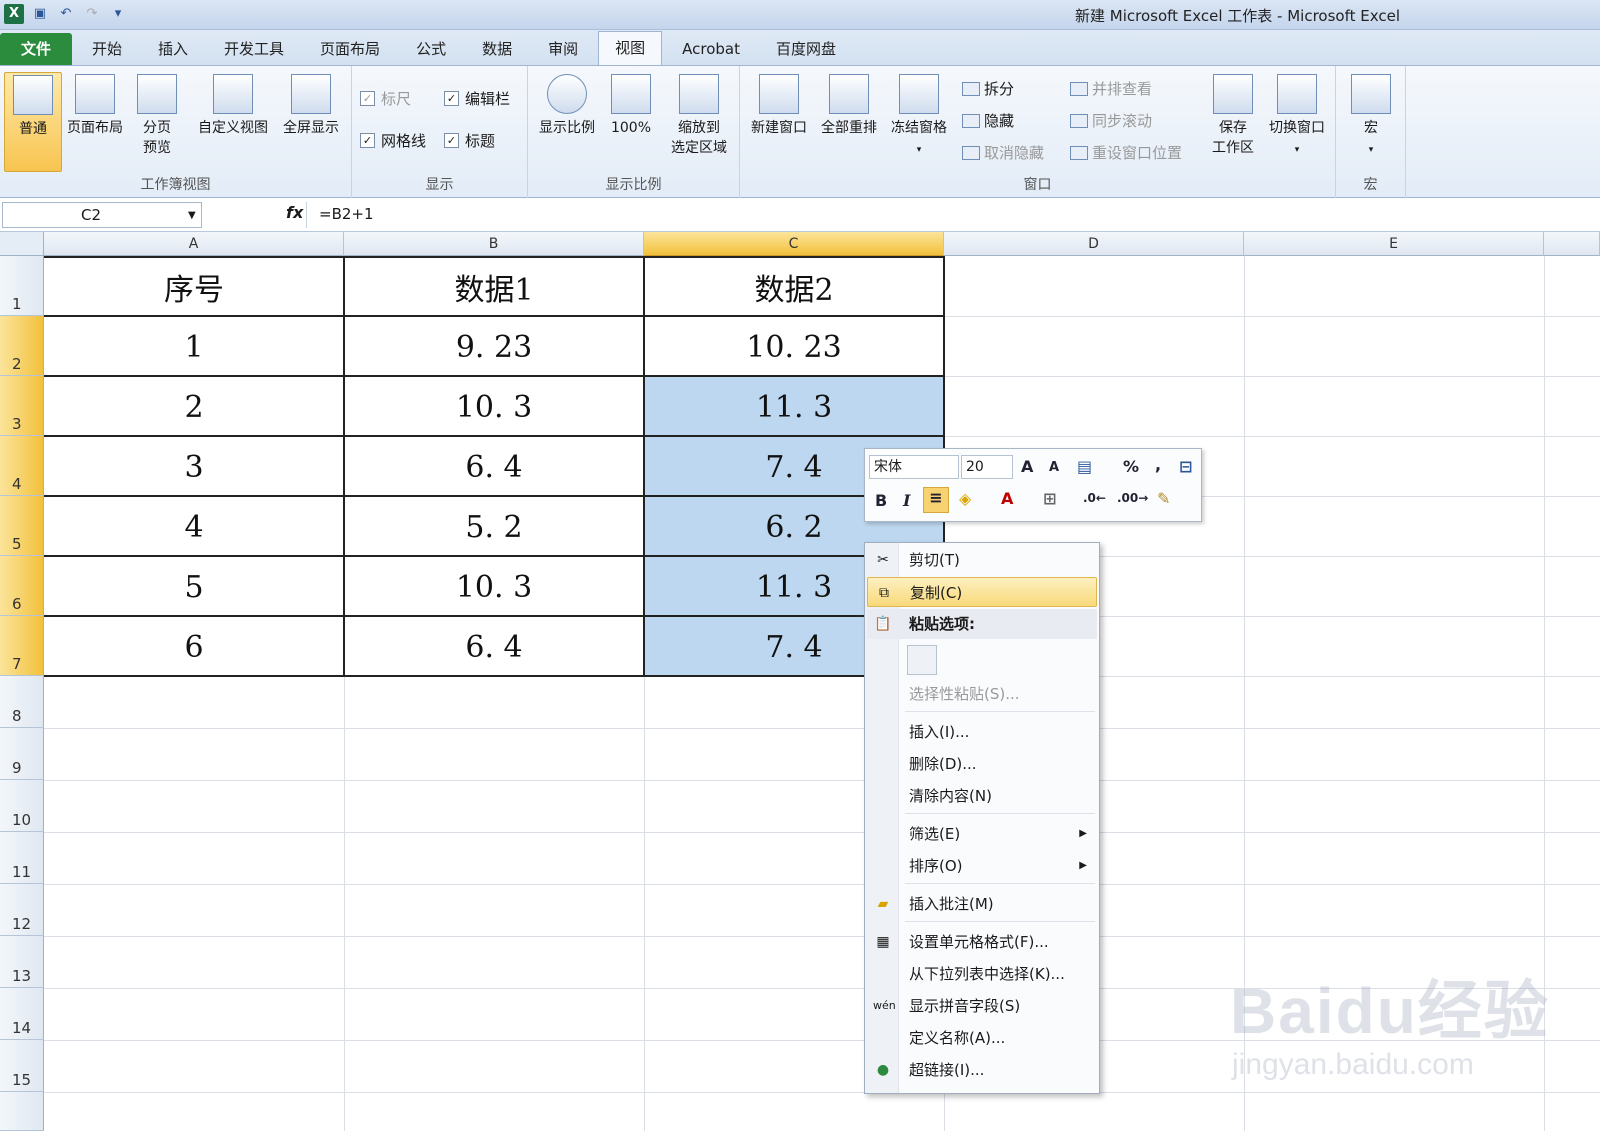  Describe the element at coordinates (494, 527) in the screenshot. I see `table-cell: 5. 2` at that location.